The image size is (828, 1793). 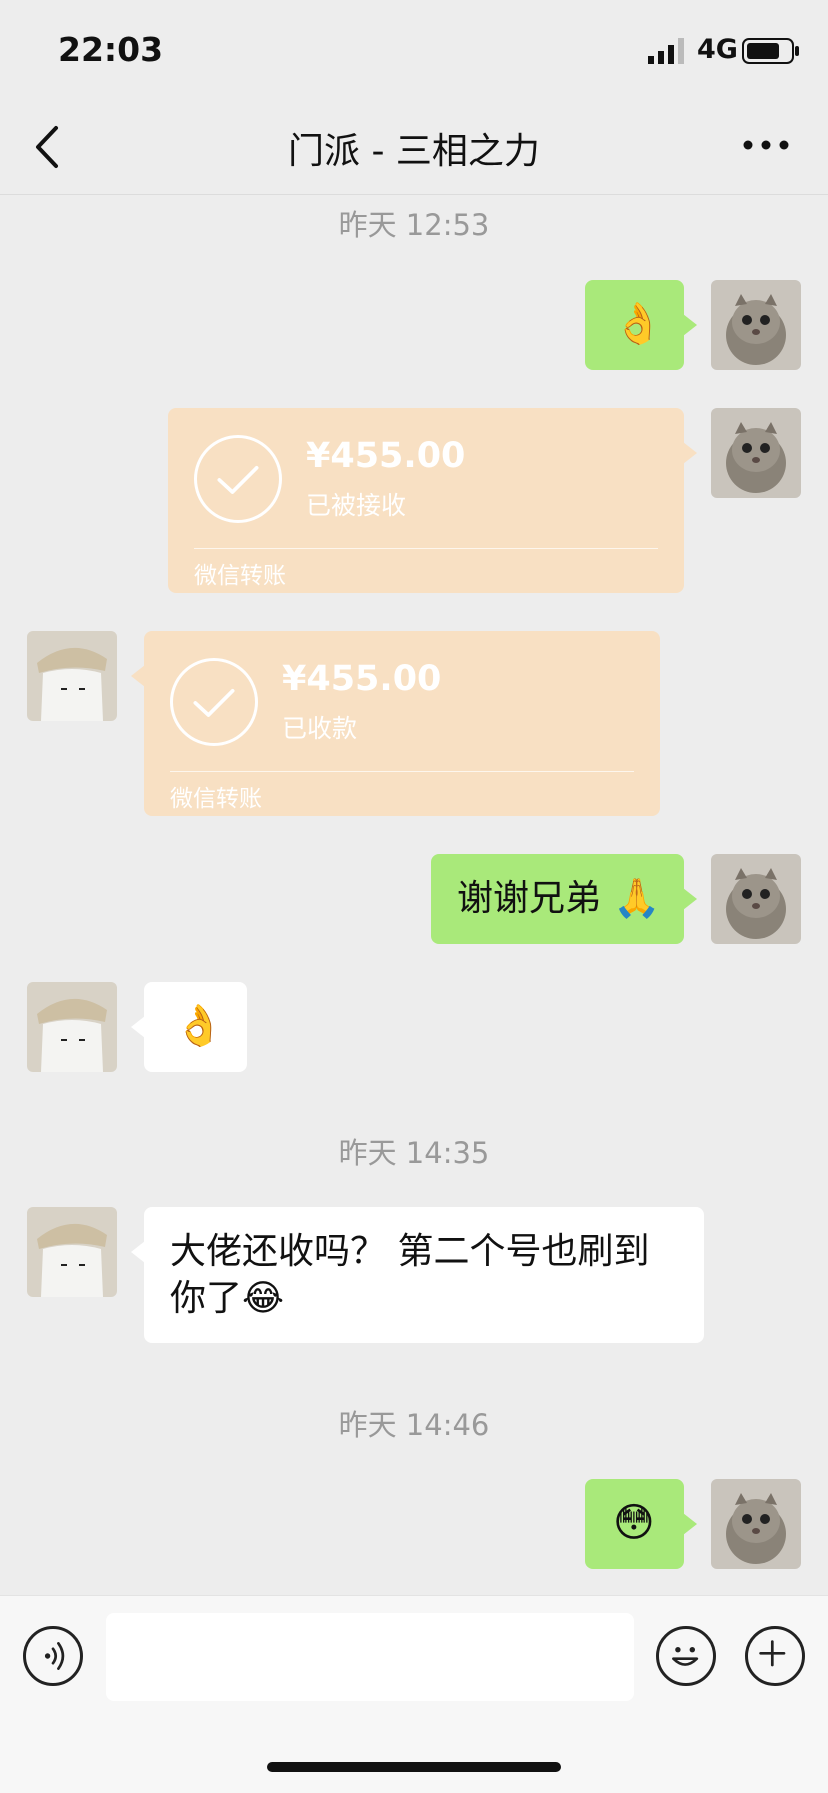 I want to click on transfer-status: 已被接收, so click(x=356, y=505).